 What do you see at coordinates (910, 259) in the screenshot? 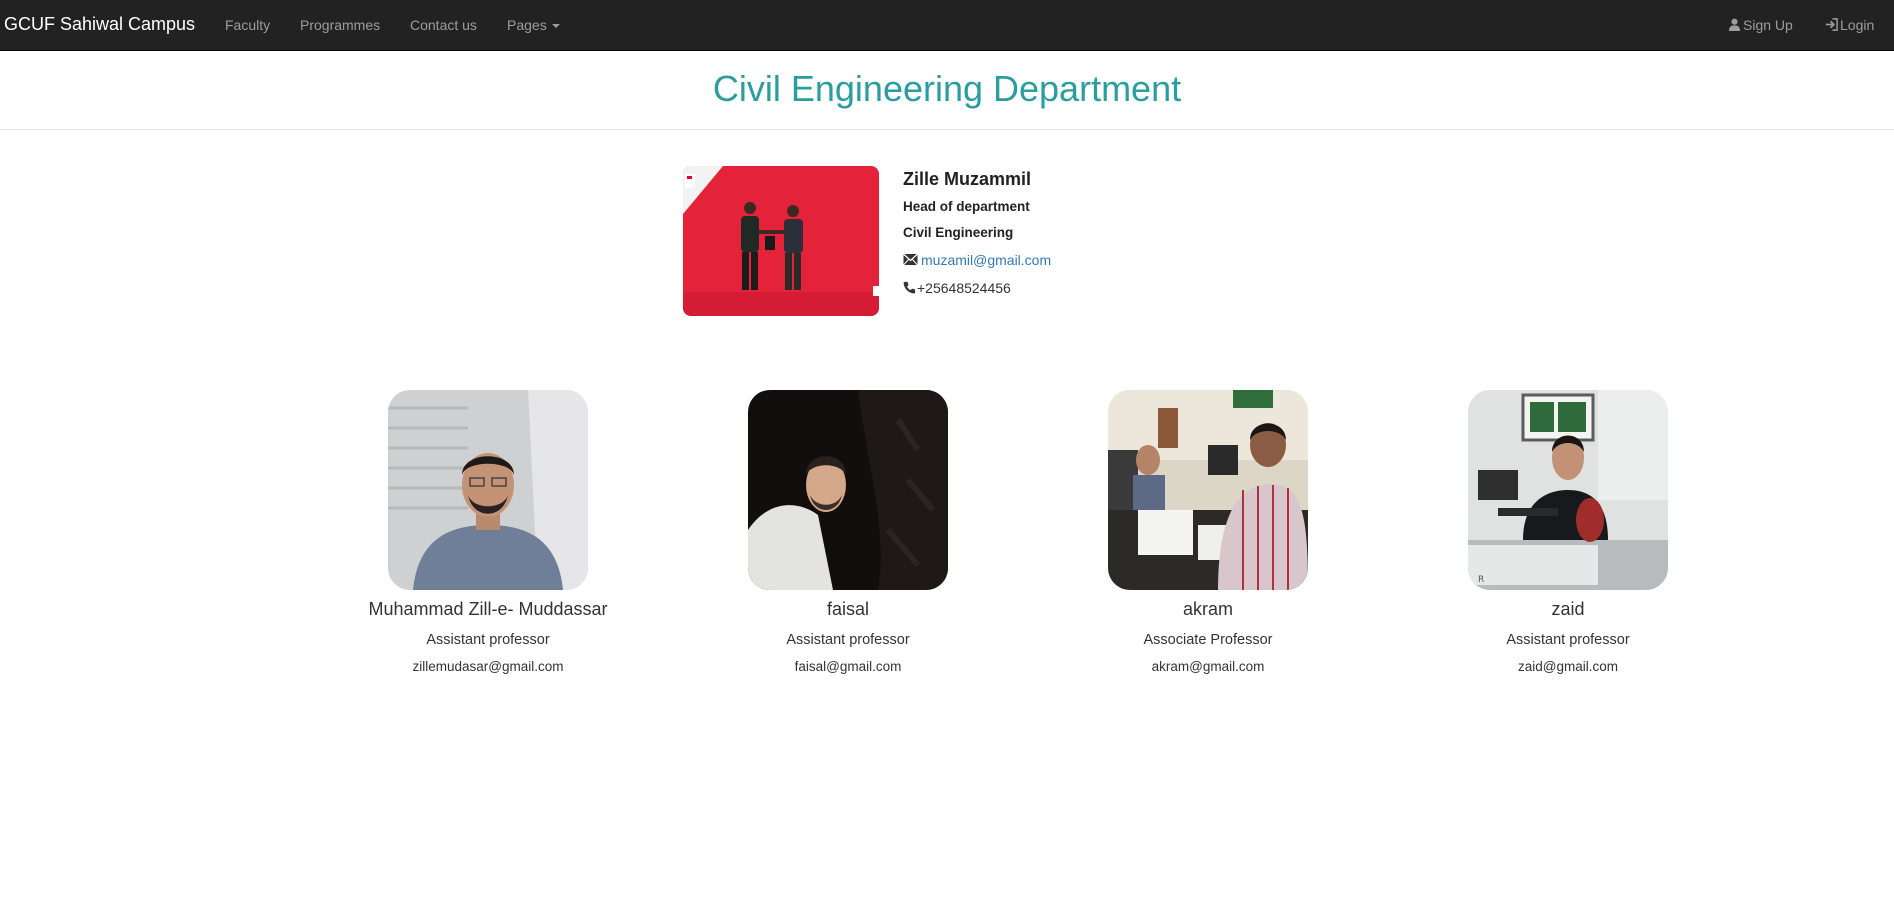
I see `envelope-icon` at bounding box center [910, 259].